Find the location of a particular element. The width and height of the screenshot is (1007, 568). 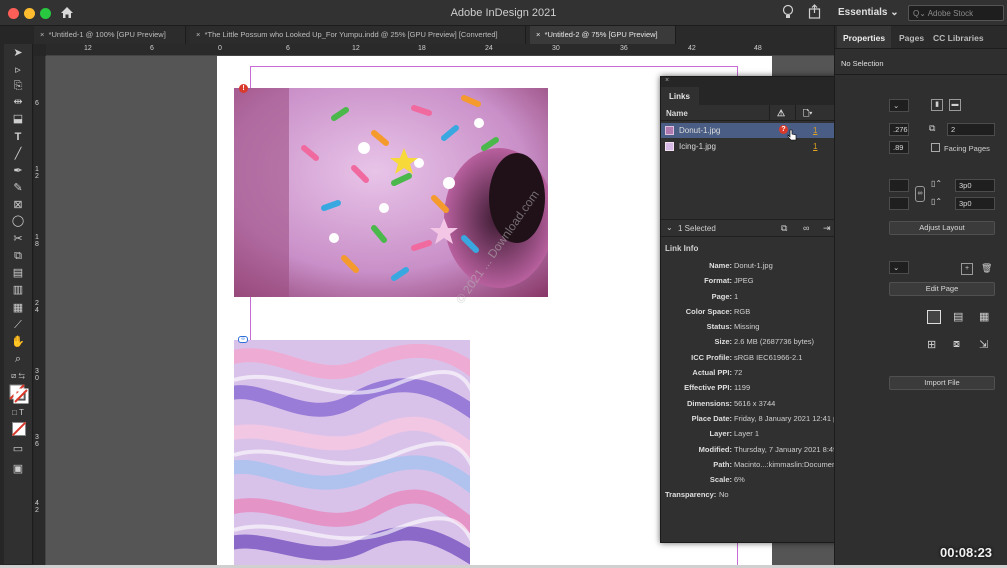

selection-tool-icon: ➤ is located at coordinates (18, 53).